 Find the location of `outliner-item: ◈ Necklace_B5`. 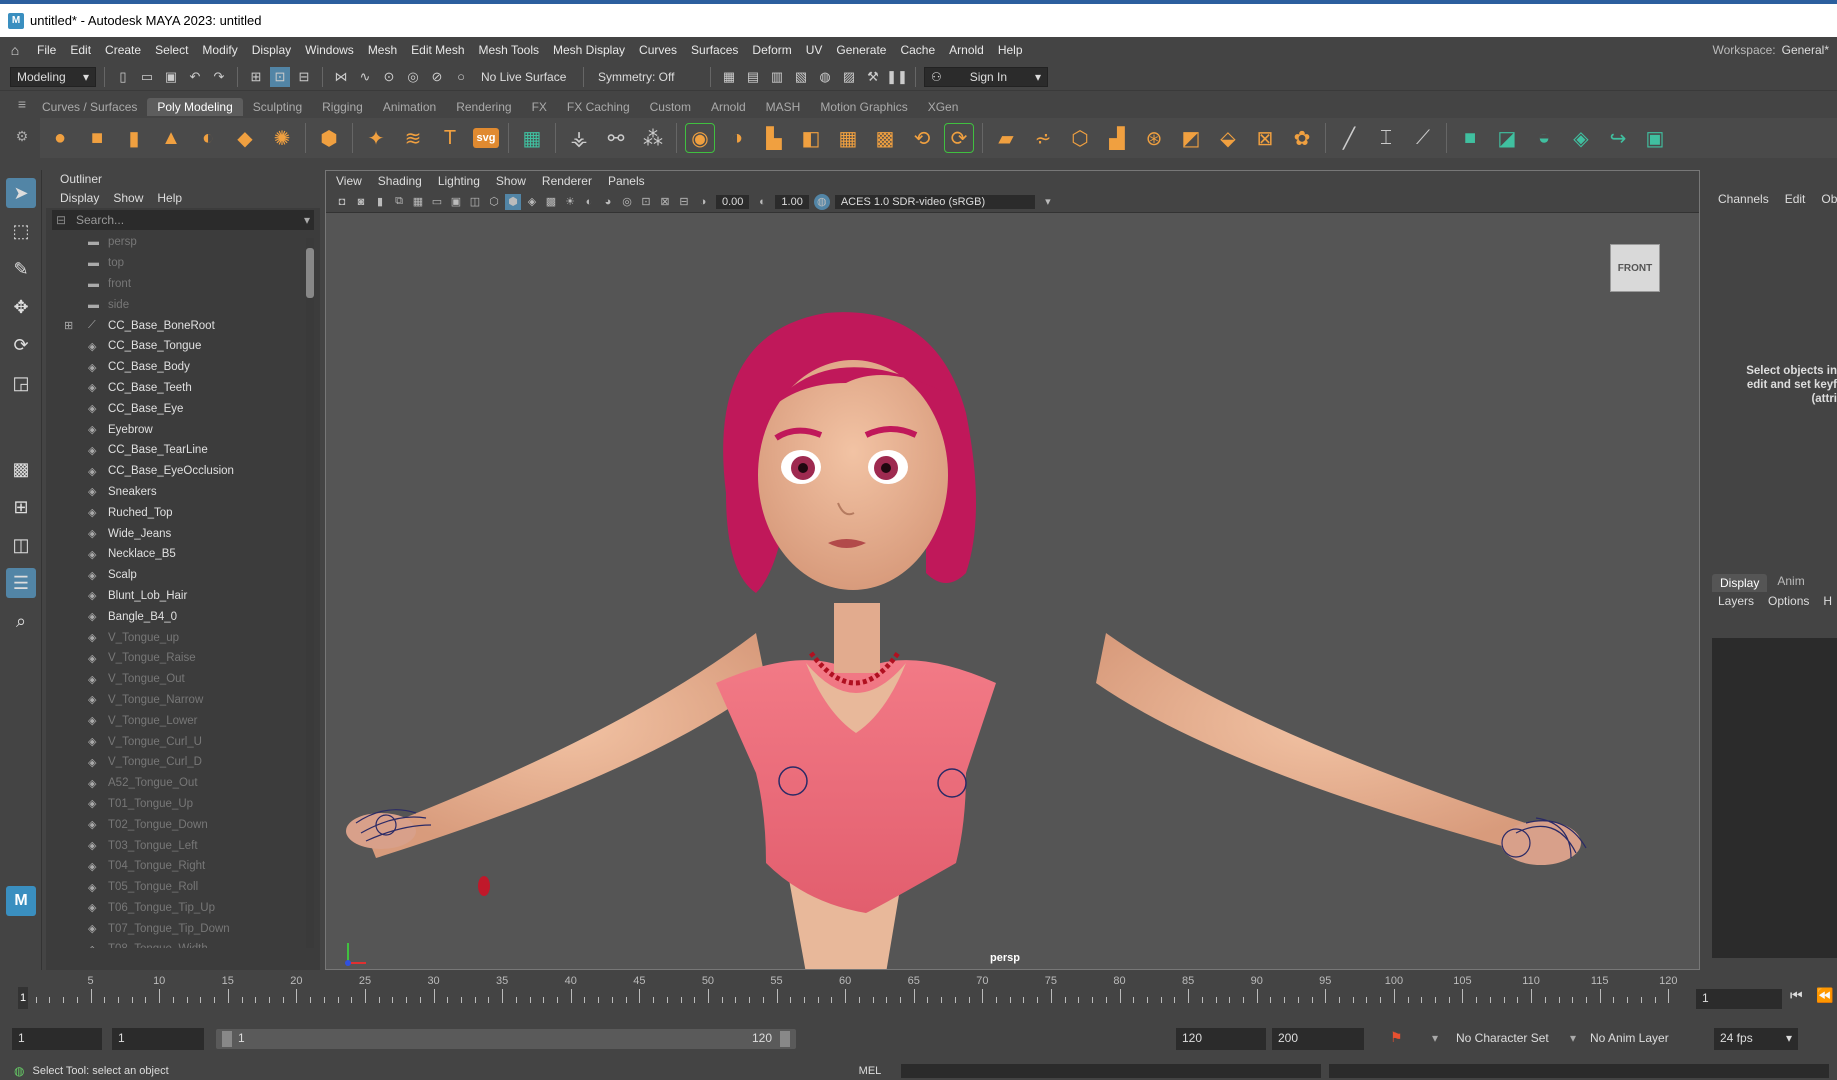

outliner-item: ◈ Necklace_B5 is located at coordinates (183, 554).